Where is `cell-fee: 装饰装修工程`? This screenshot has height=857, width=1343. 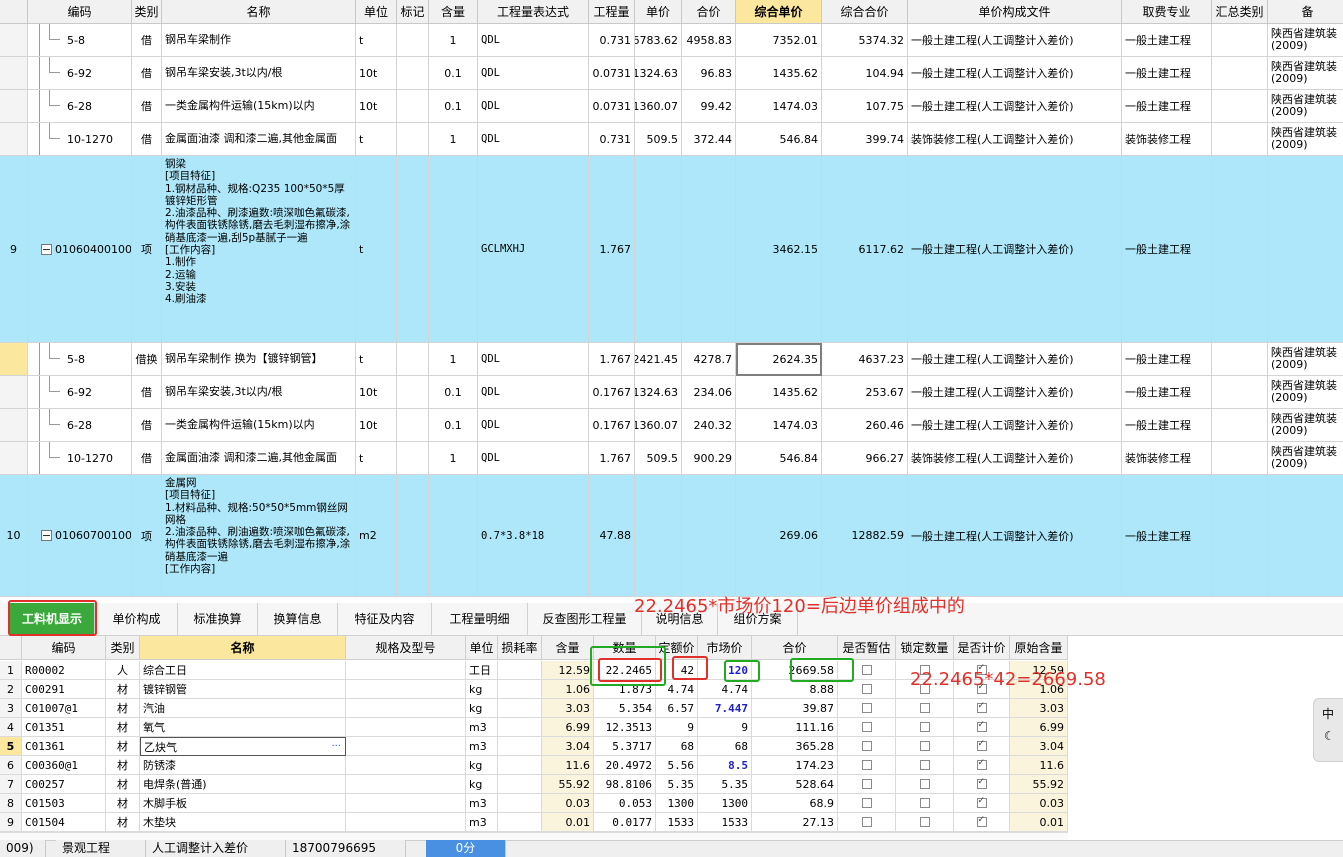 cell-fee: 装饰装修工程 is located at coordinates (1167, 458).